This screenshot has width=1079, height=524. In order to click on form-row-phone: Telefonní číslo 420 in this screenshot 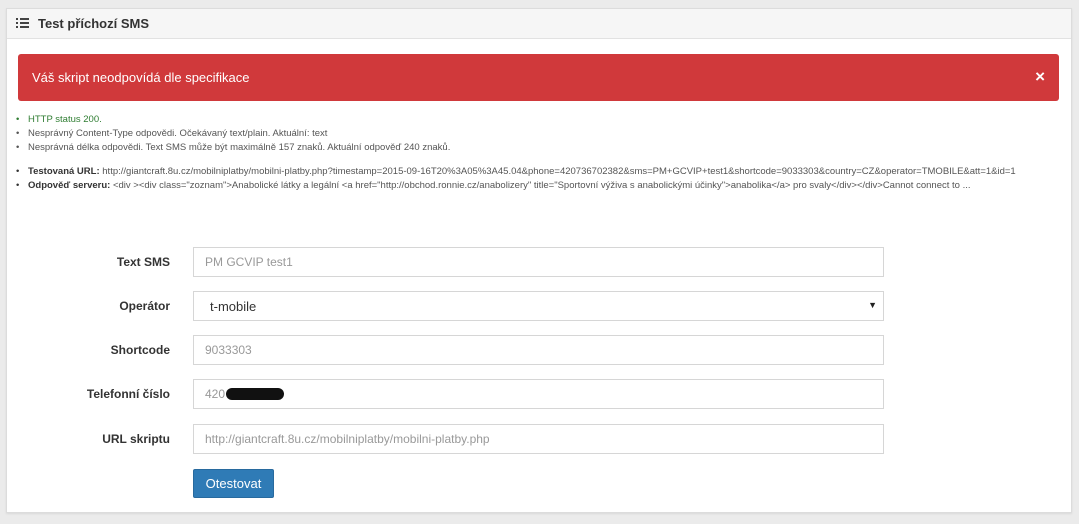, I will do `click(537, 394)`.